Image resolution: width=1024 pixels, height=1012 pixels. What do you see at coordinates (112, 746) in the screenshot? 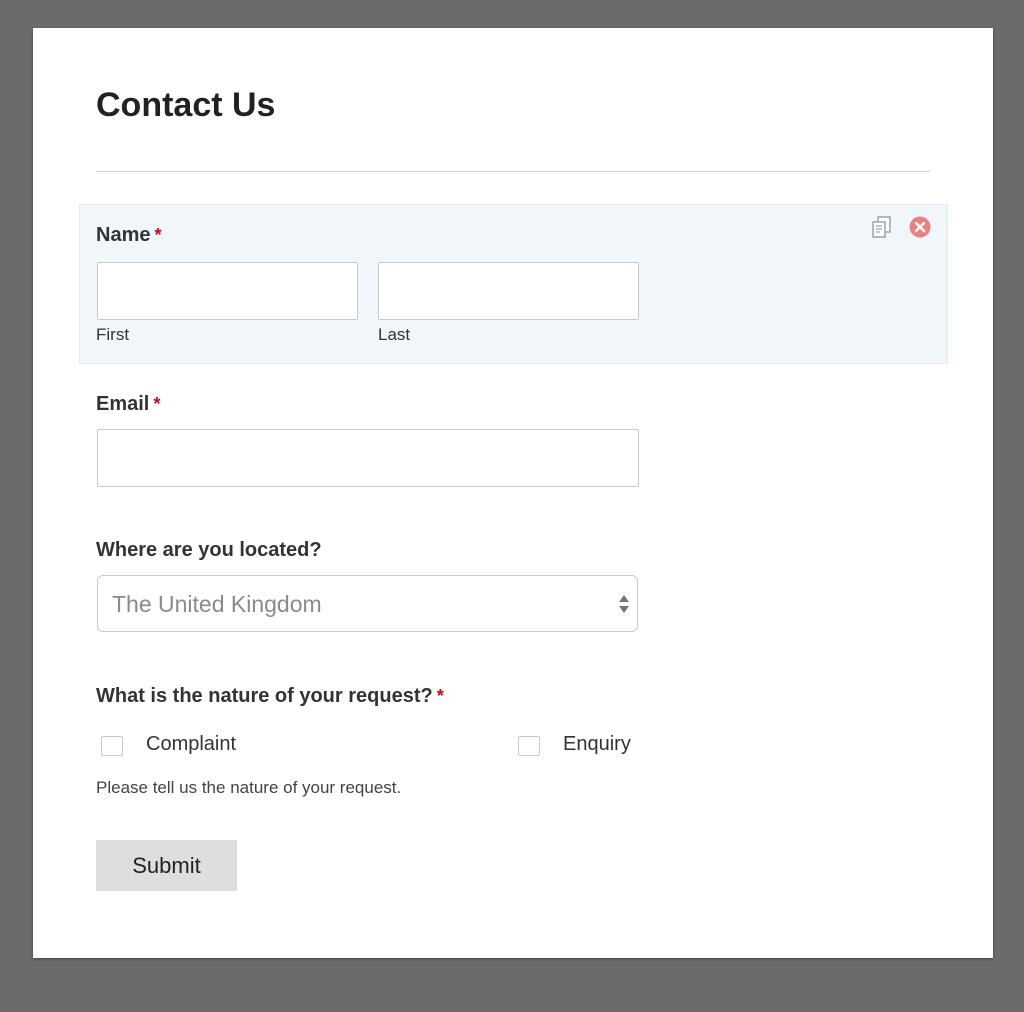
I see `complaint-checkbox` at bounding box center [112, 746].